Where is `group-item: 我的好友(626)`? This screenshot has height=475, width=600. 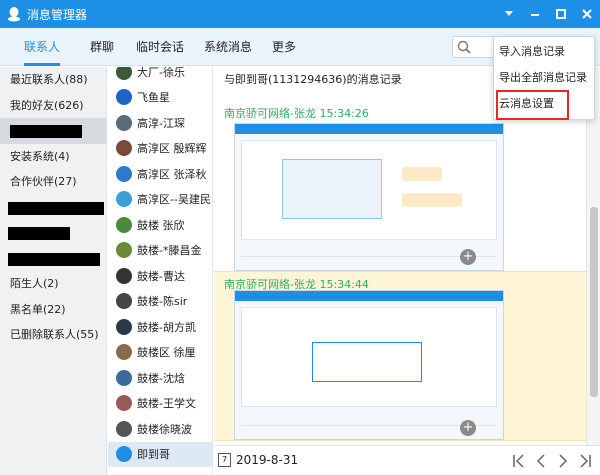 group-item: 我的好友(626) is located at coordinates (53, 106).